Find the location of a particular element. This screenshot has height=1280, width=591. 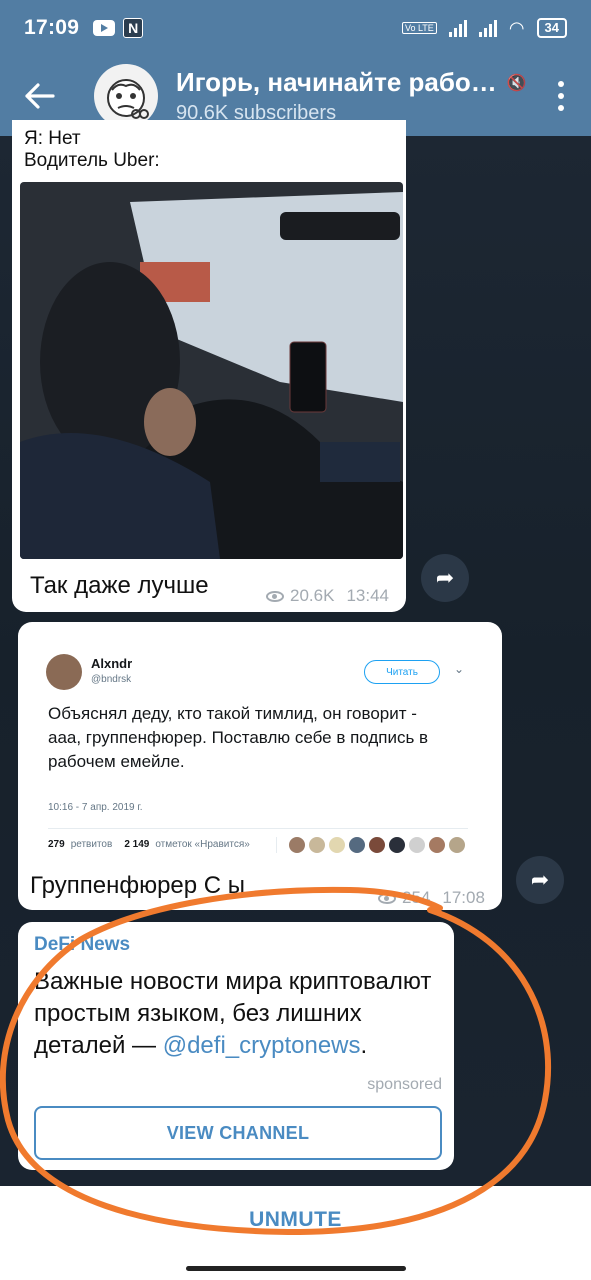

message-caption: Группенфюрер С ы is located at coordinates (138, 885).